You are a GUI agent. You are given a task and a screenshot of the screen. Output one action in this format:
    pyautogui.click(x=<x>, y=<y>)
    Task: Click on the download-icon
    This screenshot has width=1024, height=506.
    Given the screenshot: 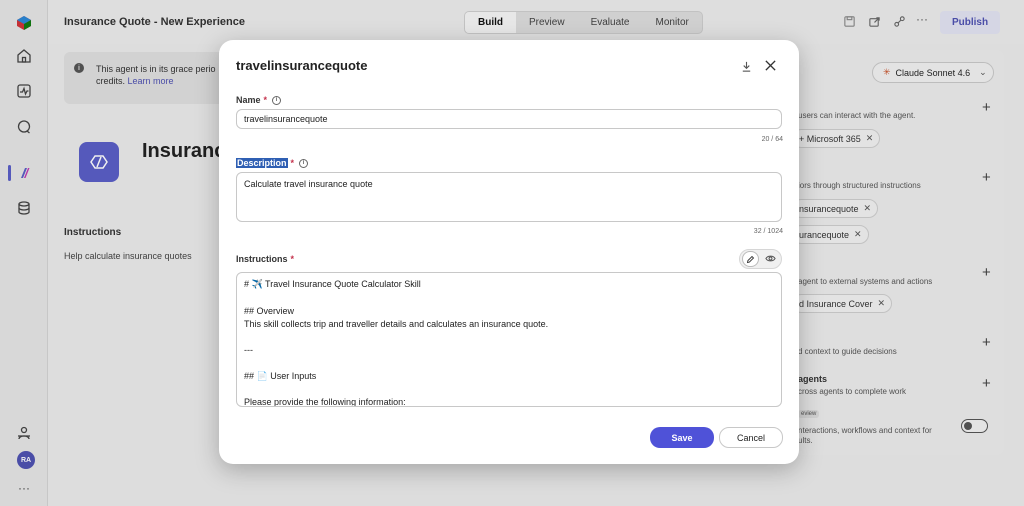 What is the action you would take?
    pyautogui.click(x=747, y=67)
    